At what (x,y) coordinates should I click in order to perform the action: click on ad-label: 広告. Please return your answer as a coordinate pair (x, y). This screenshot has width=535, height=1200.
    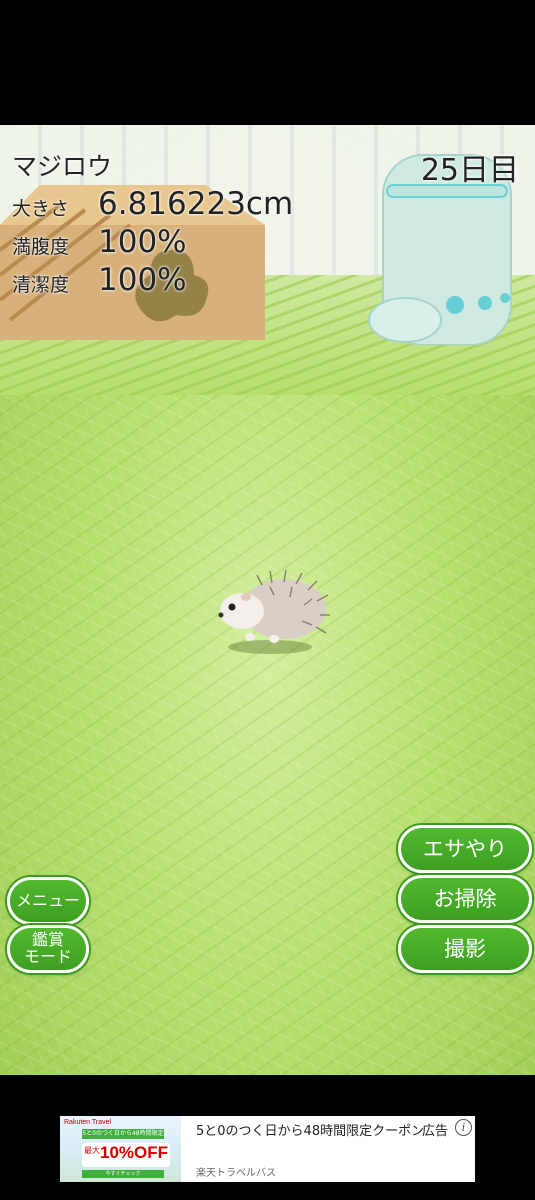
    Looking at the image, I should click on (435, 1131).